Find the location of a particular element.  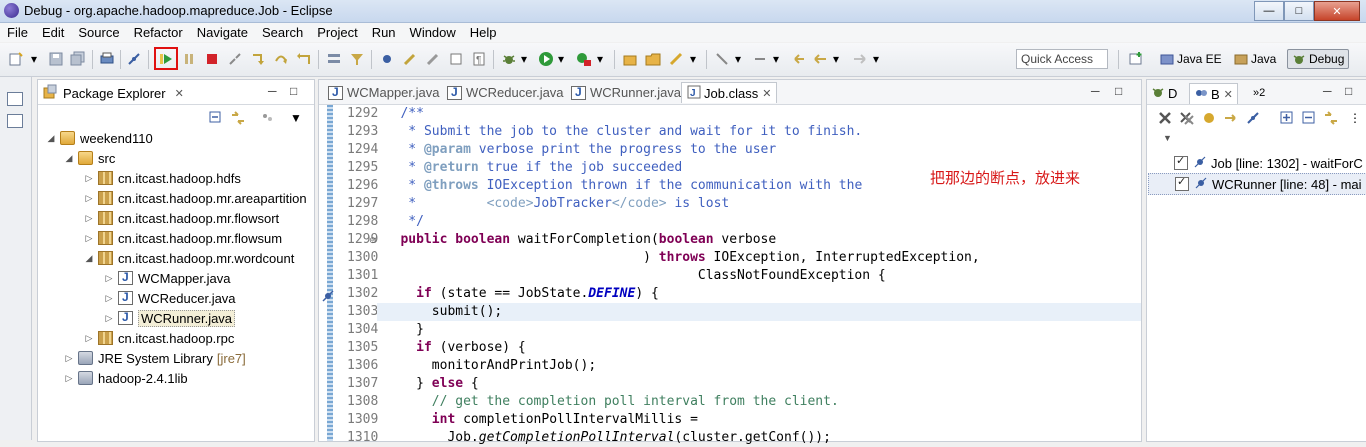

breakpoint-marker-icon is located at coordinates (328, 297).